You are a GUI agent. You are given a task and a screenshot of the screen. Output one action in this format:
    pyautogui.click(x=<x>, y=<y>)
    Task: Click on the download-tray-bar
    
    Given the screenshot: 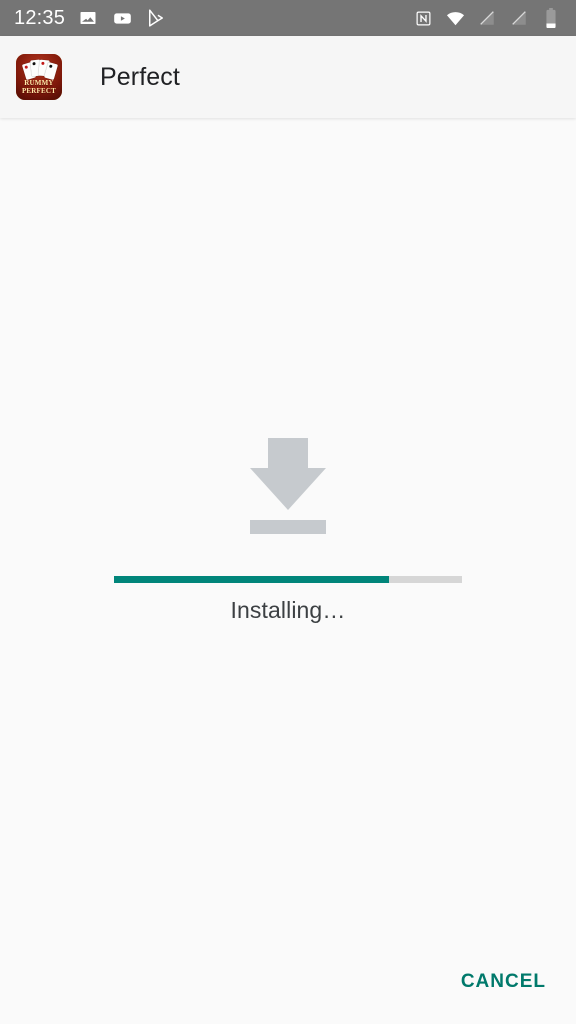 What is the action you would take?
    pyautogui.click(x=288, y=527)
    